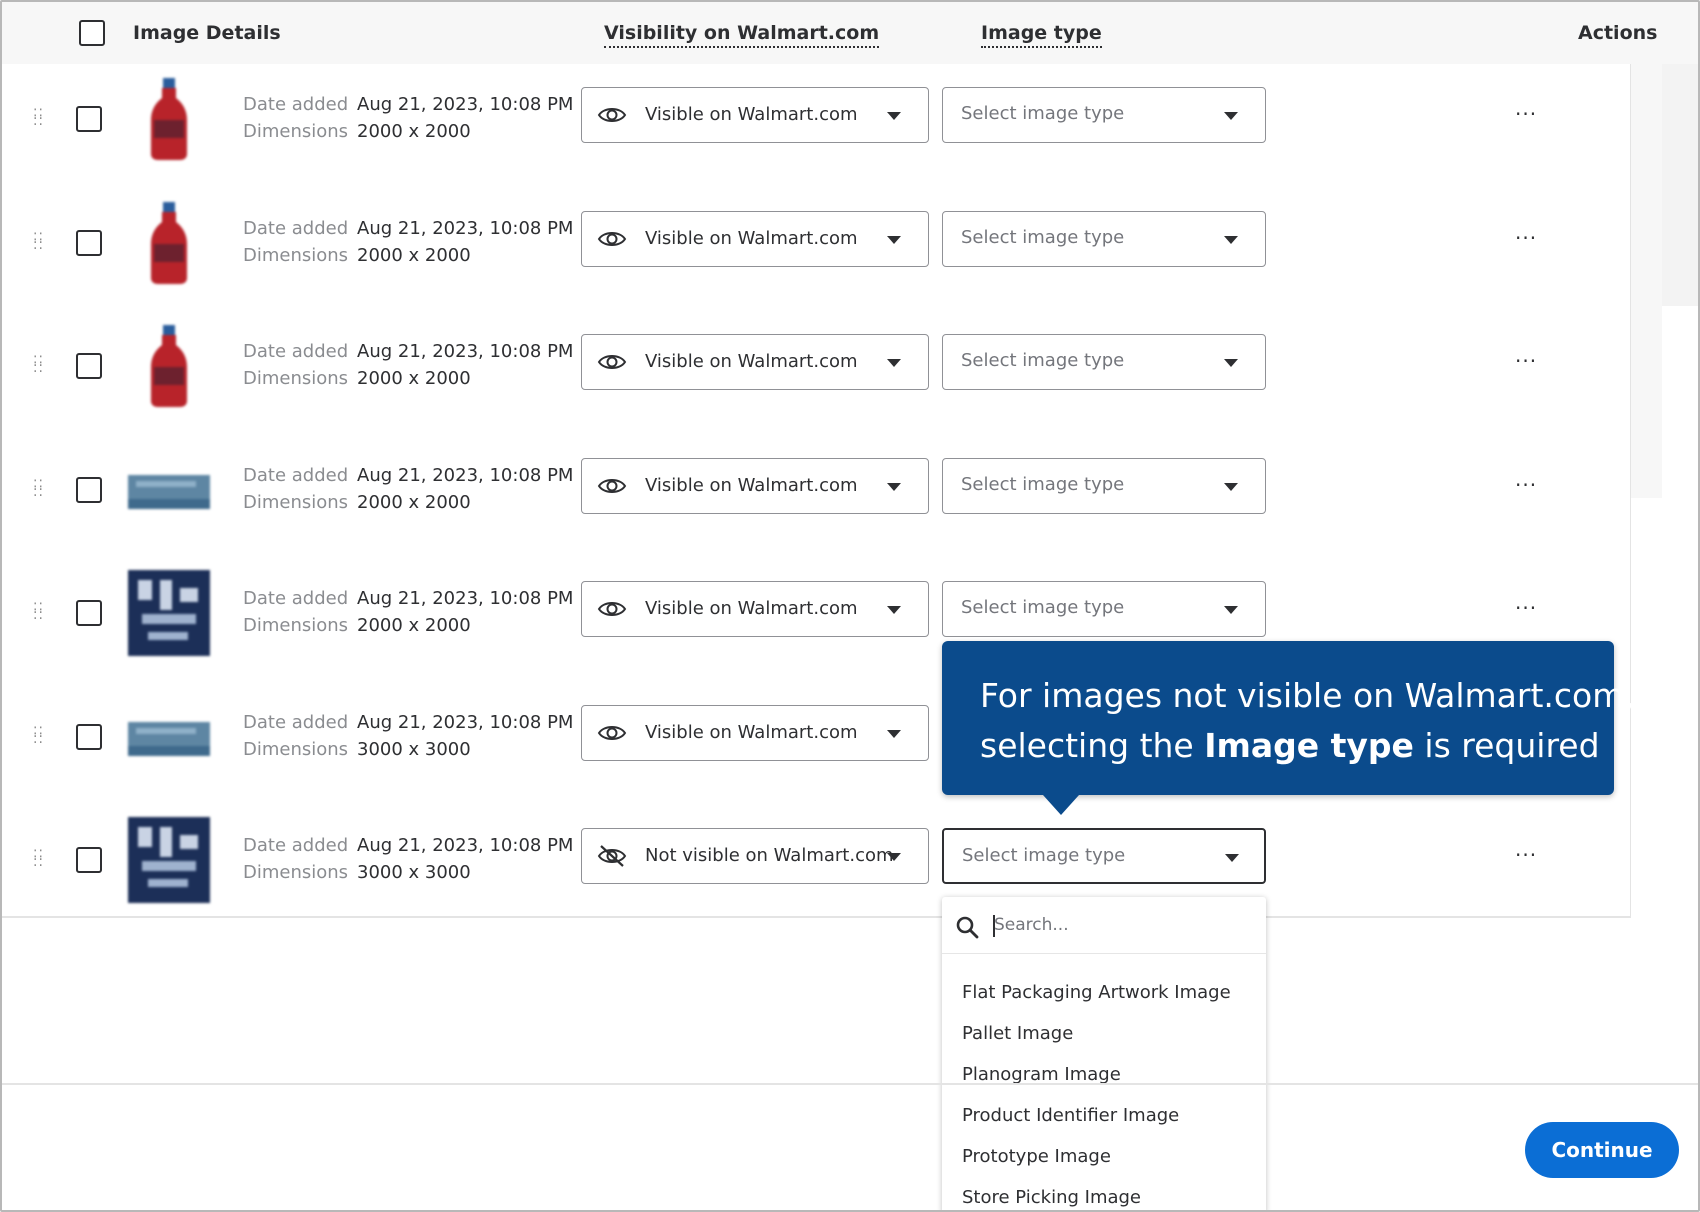 The image size is (1700, 1212). Describe the element at coordinates (1092, 745) in the screenshot. I see `tooltip-line2-pre: selecting the` at that location.